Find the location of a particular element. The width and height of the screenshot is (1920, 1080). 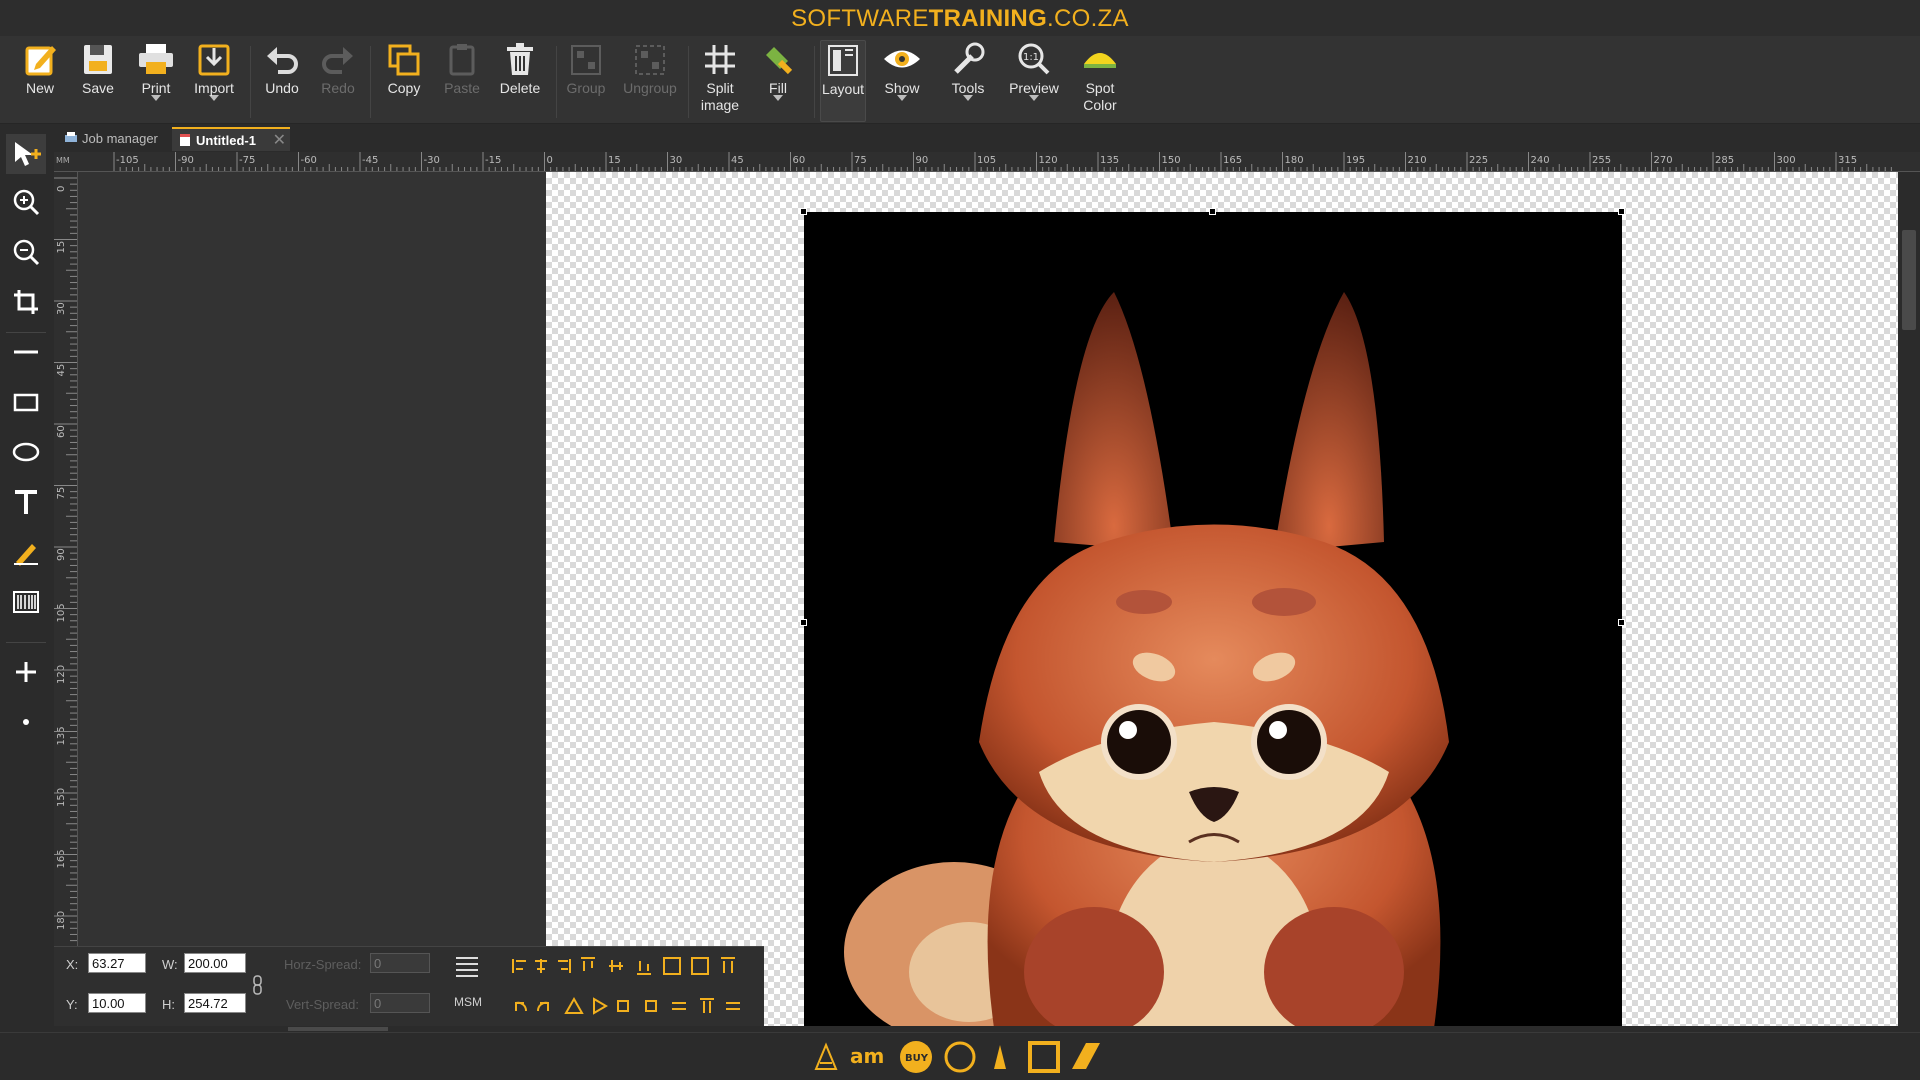

align-list-icon is located at coordinates (467, 966).